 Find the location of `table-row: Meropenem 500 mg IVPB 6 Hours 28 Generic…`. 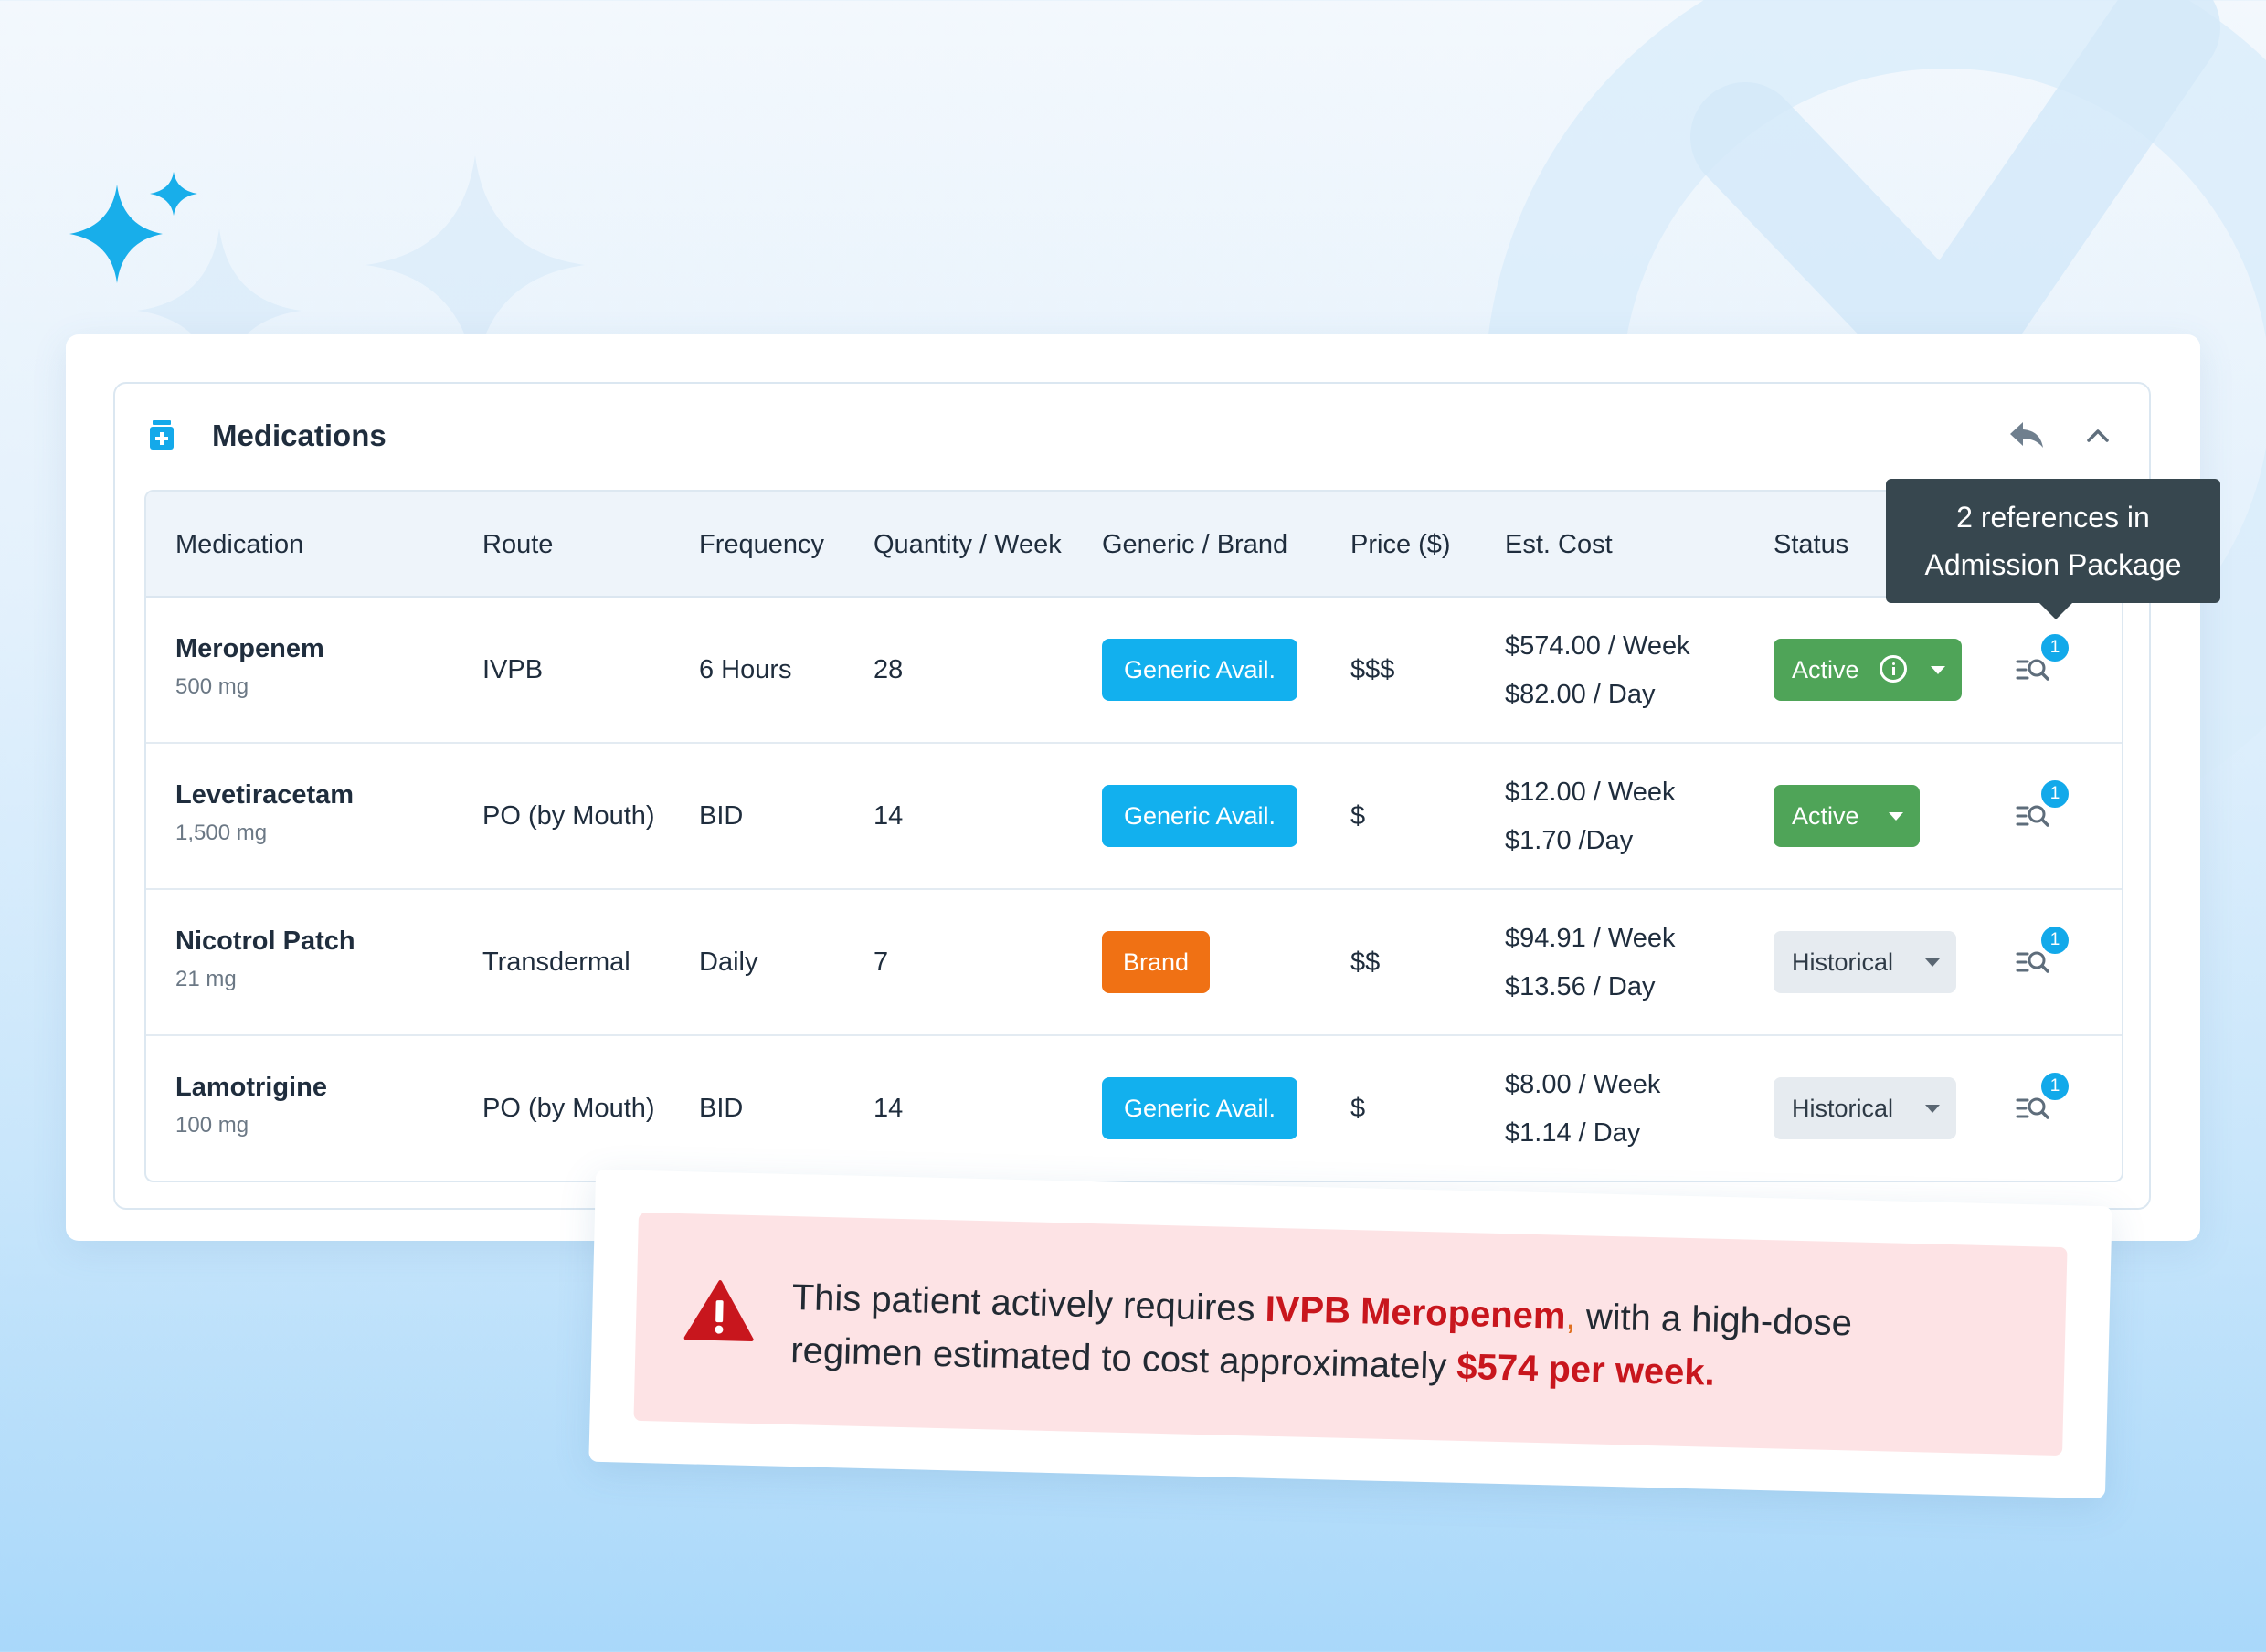

table-row: Meropenem 500 mg IVPB 6 Hours 28 Generic… is located at coordinates (1134, 671).